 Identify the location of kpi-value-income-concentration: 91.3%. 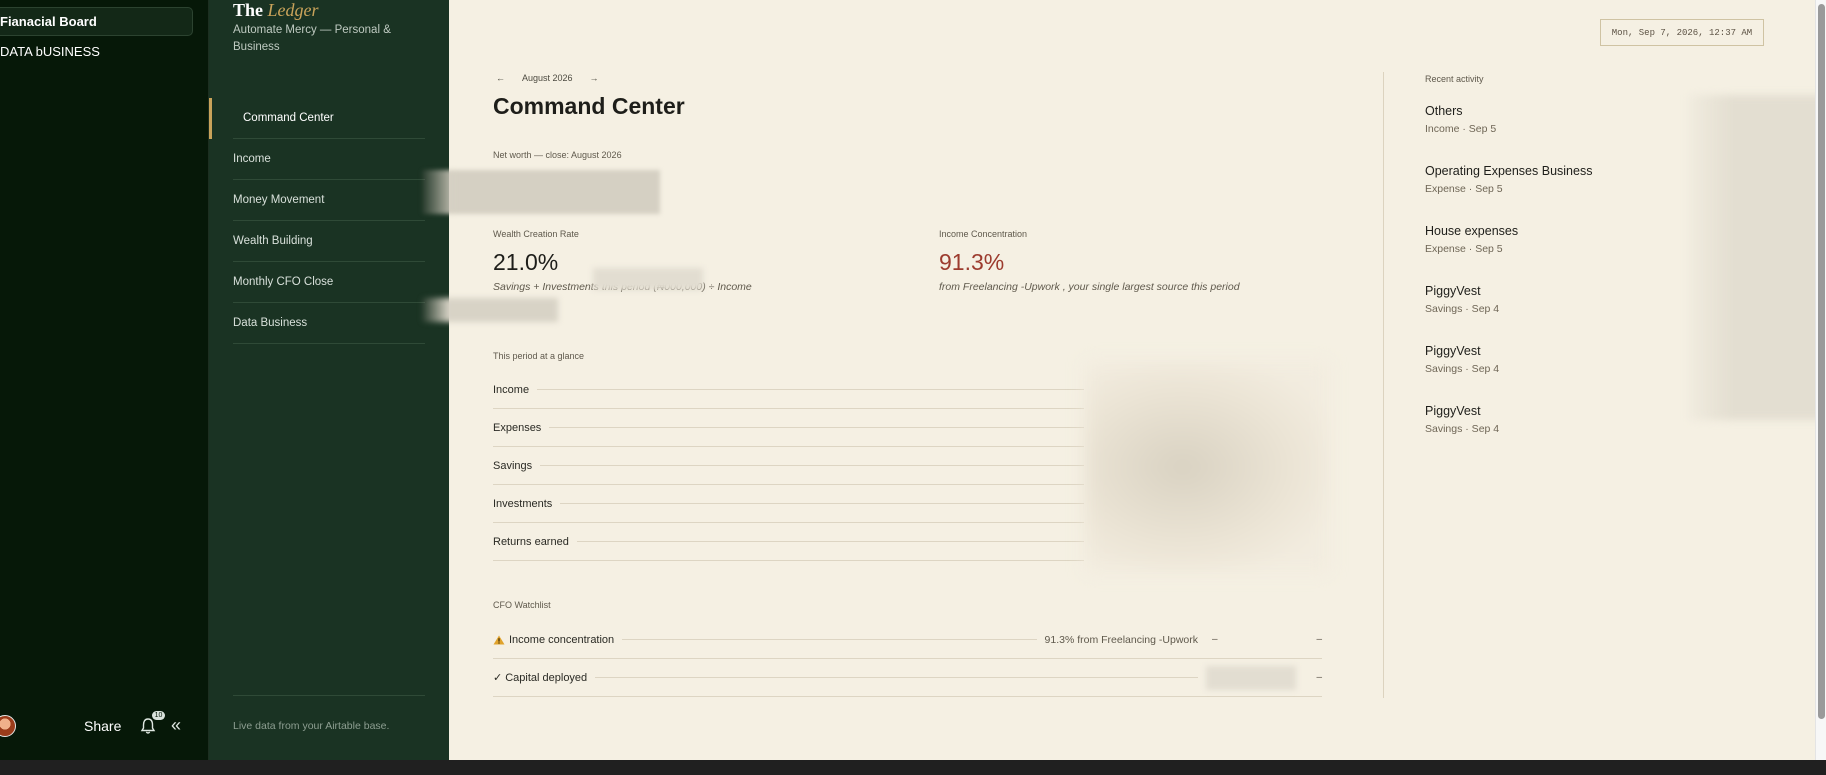
(972, 262).